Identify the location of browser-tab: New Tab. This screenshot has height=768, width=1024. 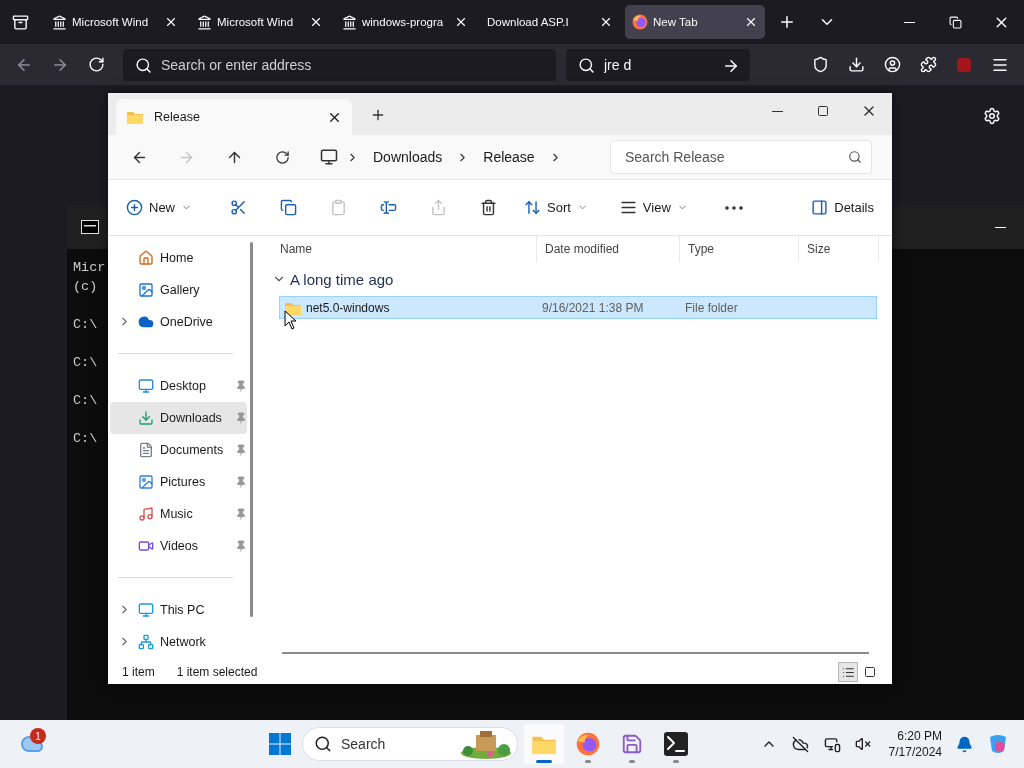
(695, 22).